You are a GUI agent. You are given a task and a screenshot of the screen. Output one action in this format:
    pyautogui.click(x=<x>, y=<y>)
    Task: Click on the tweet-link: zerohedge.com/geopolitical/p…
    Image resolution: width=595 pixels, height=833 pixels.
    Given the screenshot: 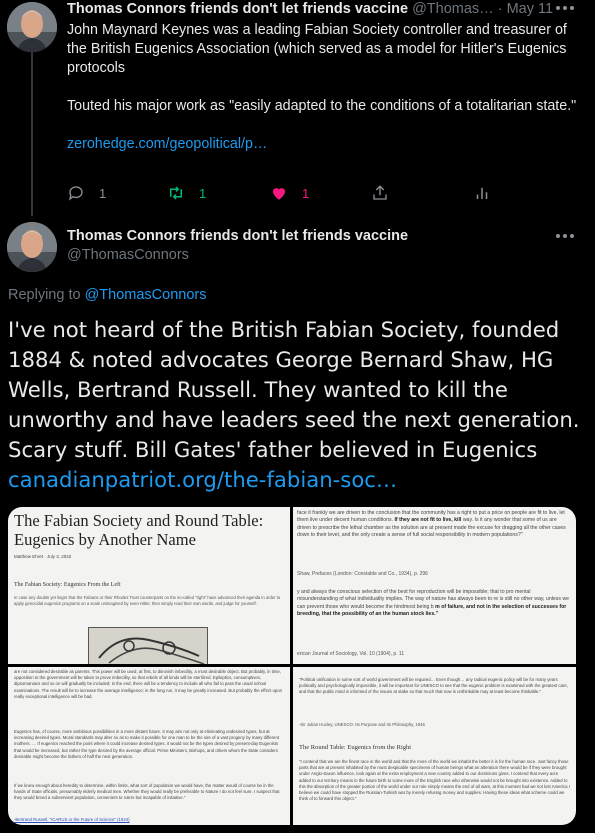 What is the action you would take?
    pyautogui.click(x=167, y=144)
    